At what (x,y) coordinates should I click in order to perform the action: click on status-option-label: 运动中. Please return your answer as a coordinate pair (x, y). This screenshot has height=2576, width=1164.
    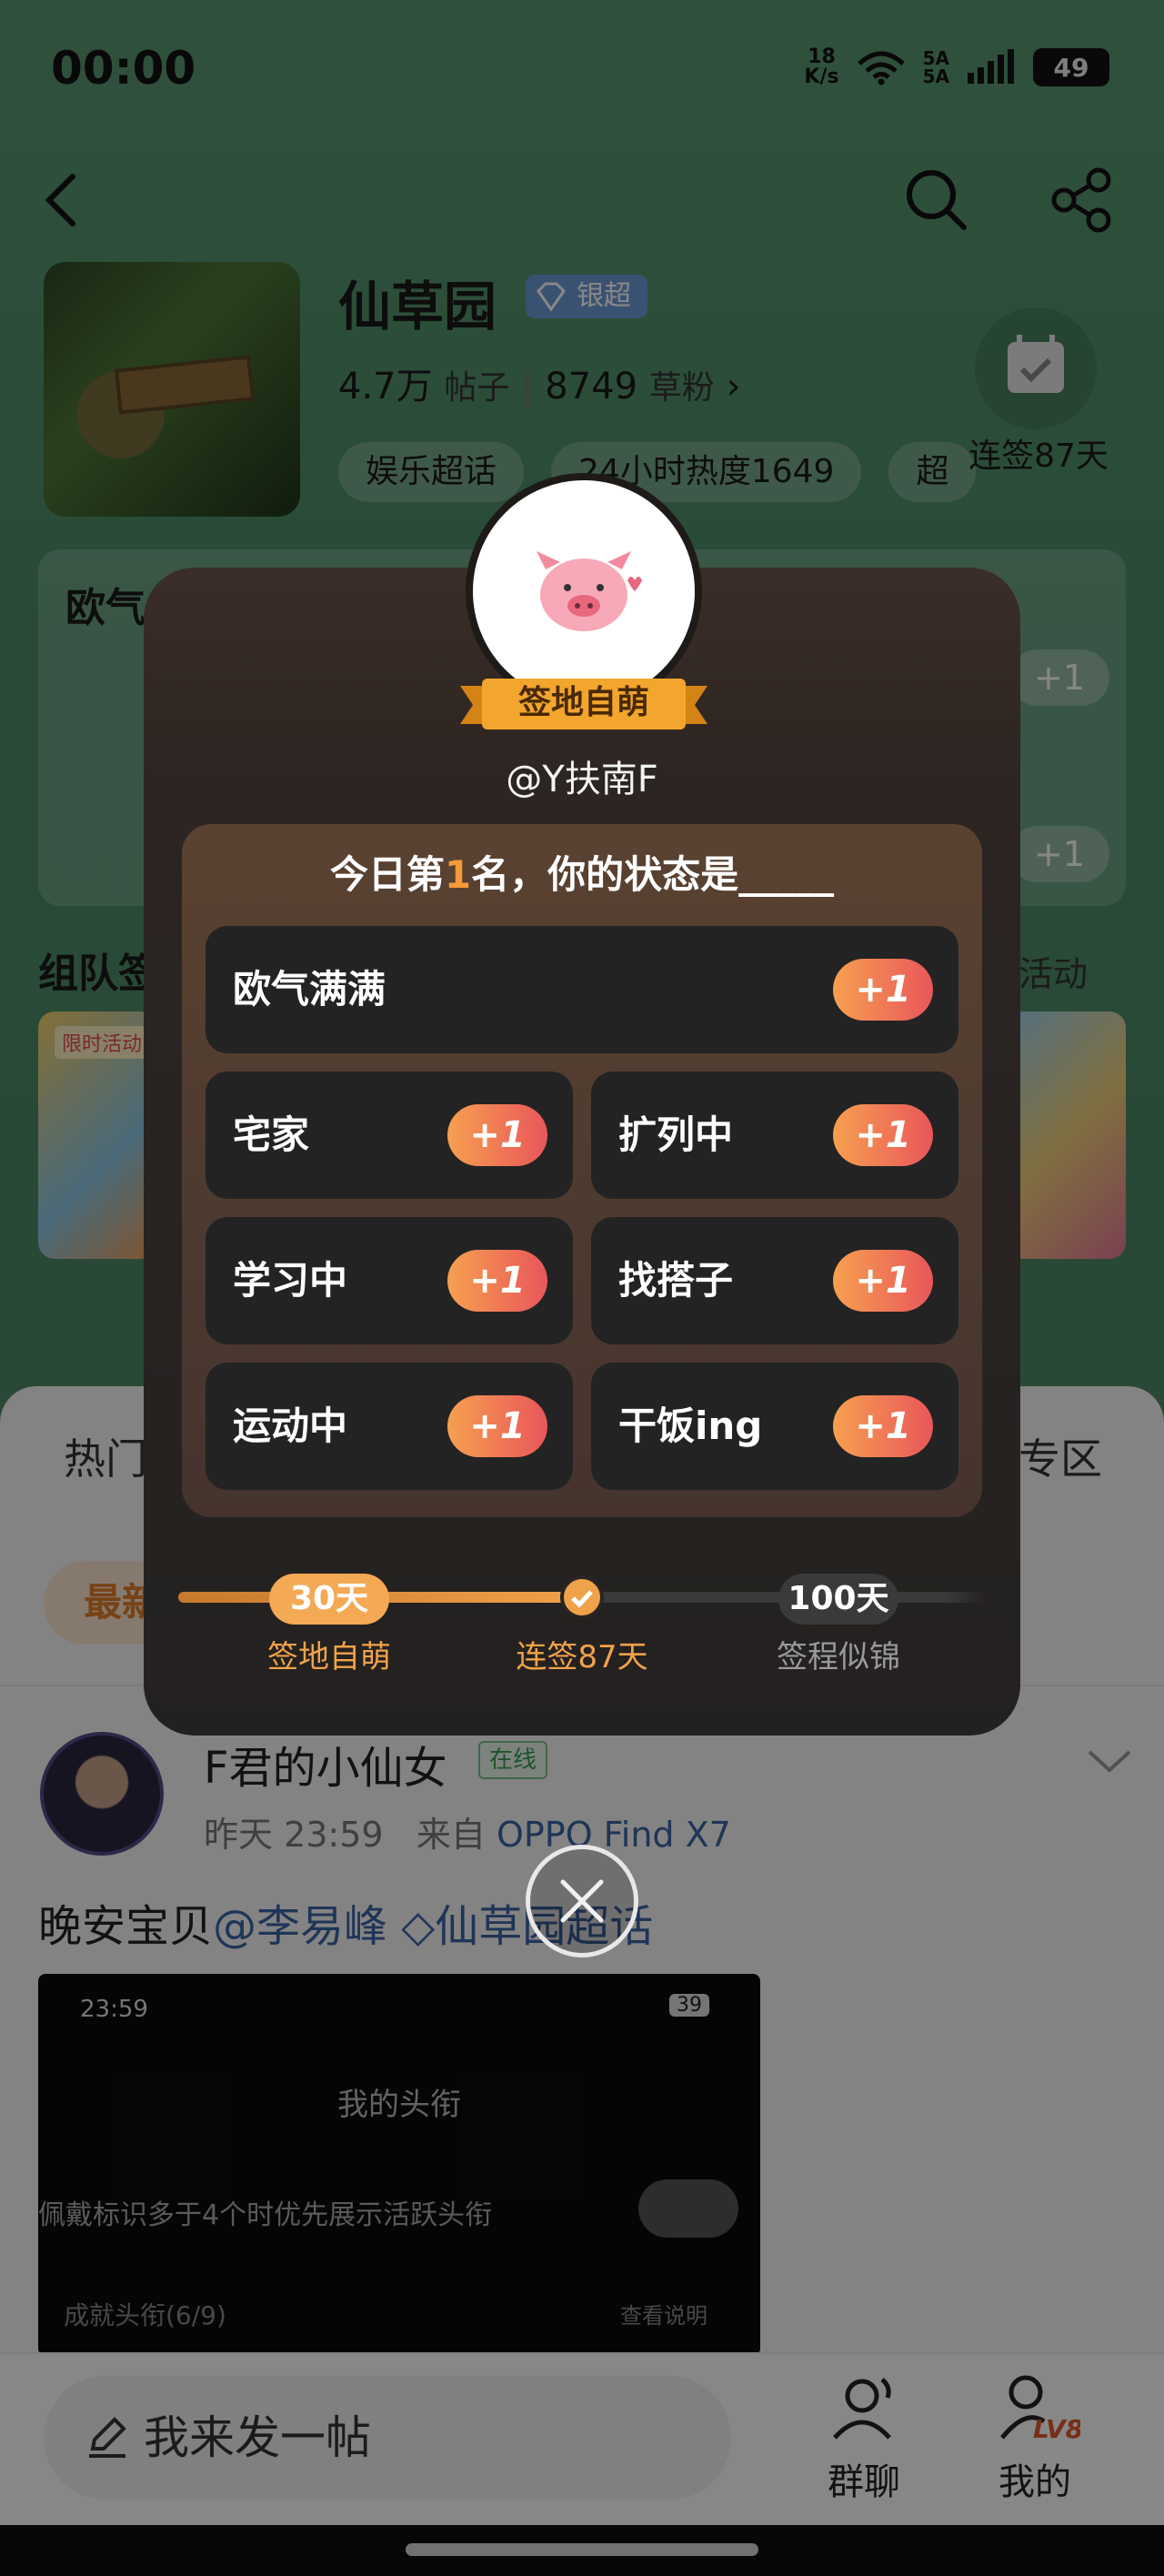
    Looking at the image, I should click on (290, 1426).